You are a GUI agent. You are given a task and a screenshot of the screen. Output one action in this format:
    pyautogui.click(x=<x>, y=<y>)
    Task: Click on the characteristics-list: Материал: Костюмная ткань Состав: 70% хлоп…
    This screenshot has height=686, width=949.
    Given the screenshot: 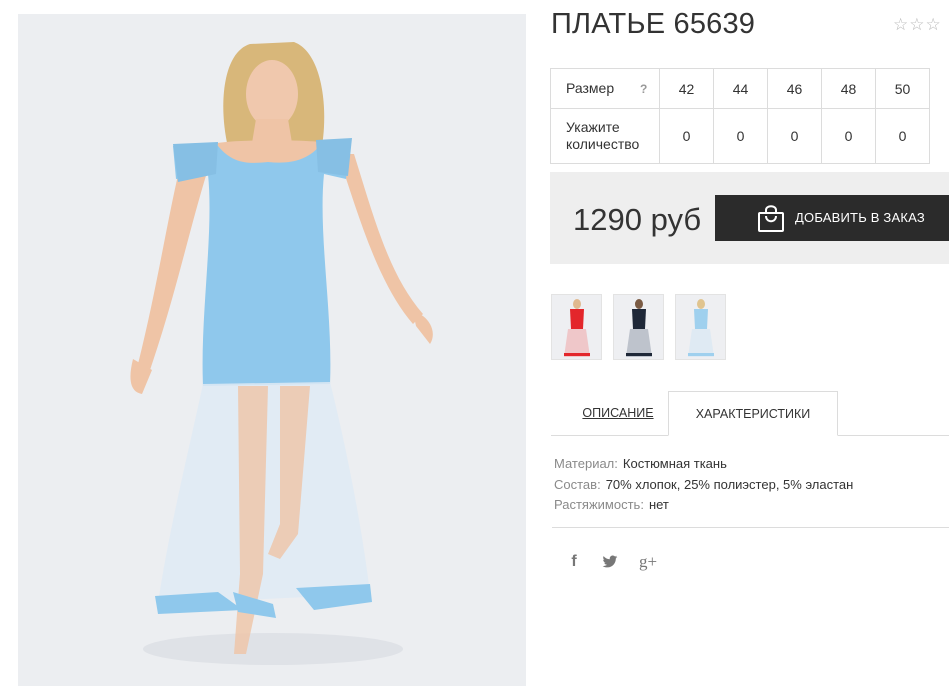 What is the action you would take?
    pyautogui.click(x=703, y=485)
    